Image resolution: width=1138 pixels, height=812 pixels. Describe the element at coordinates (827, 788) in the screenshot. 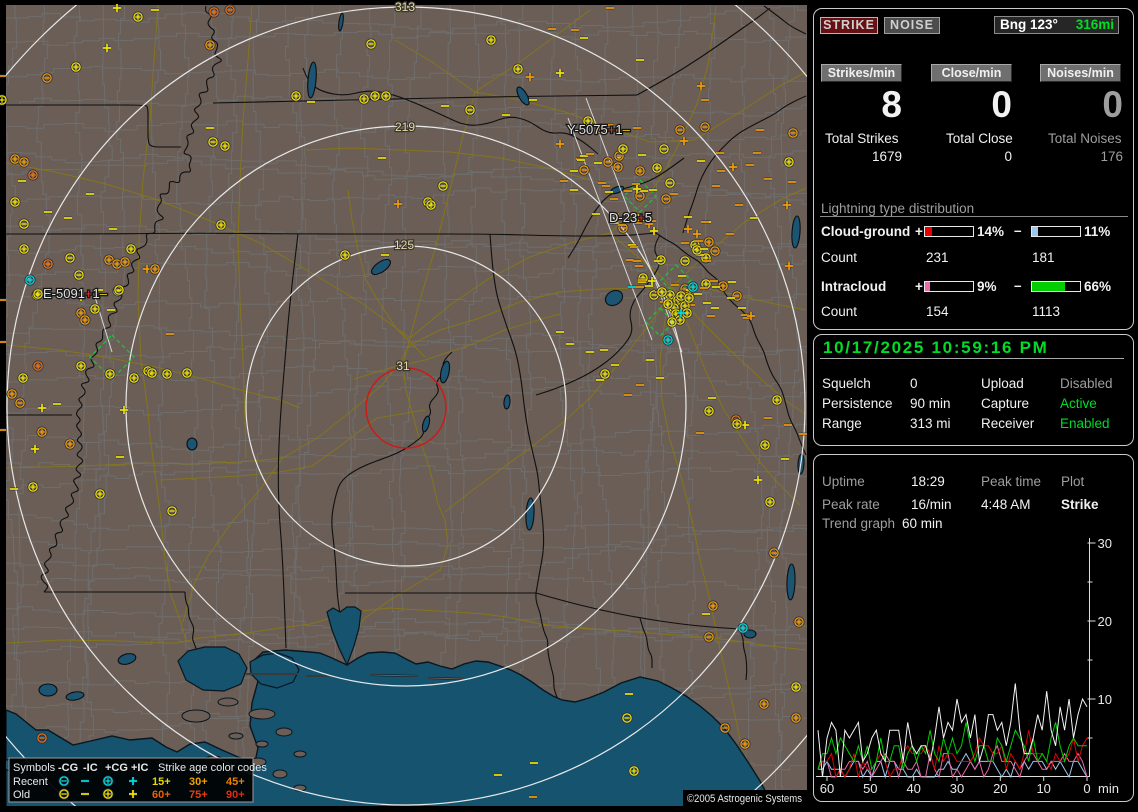

I see `svg-text: 60` at that location.